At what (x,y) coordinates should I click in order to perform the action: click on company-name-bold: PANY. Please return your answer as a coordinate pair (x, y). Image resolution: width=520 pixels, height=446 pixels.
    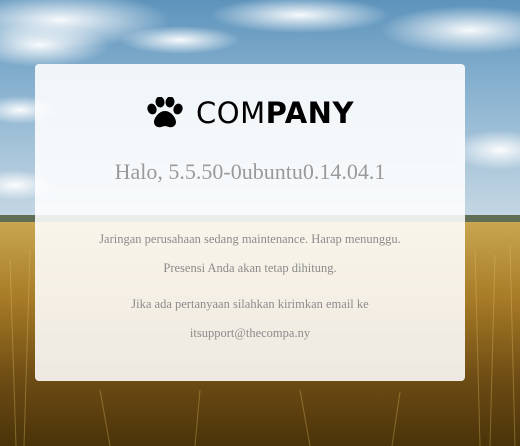
    Looking at the image, I should click on (309, 112).